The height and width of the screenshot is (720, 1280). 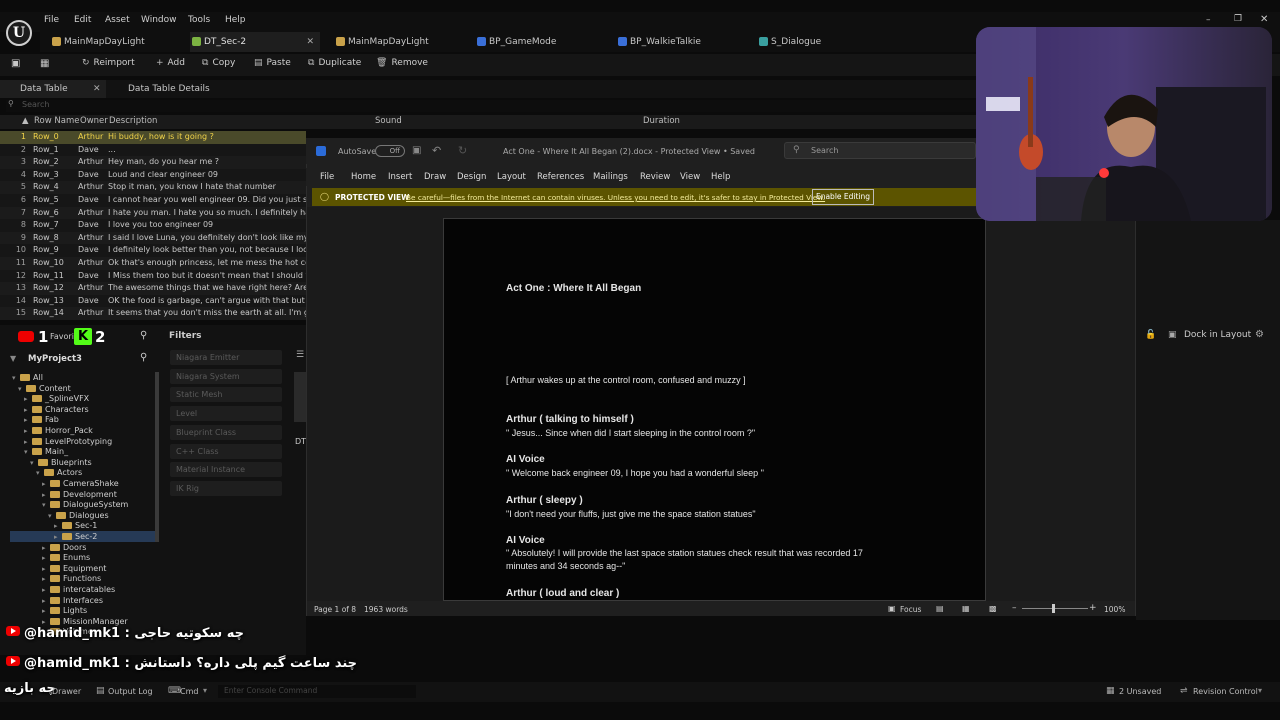 What do you see at coordinates (910, 609) in the screenshot?
I see `focus-button: Focus` at bounding box center [910, 609].